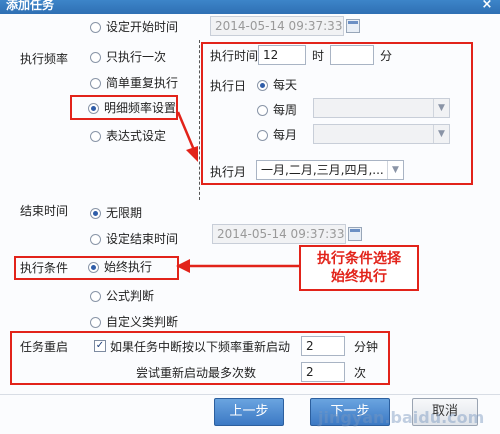  Describe the element at coordinates (366, 347) in the screenshot. I see `restart-interval-unit: 分钟` at that location.